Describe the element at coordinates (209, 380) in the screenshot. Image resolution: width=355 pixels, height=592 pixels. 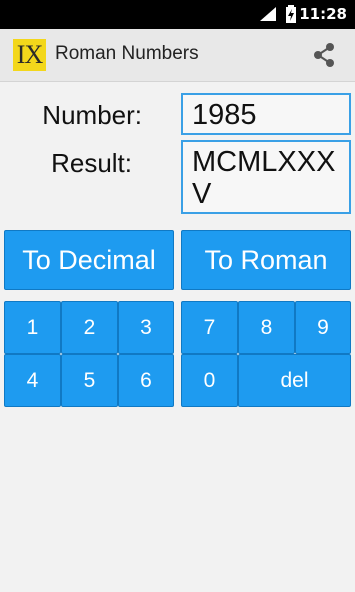
I see `key-0-button: 0` at that location.